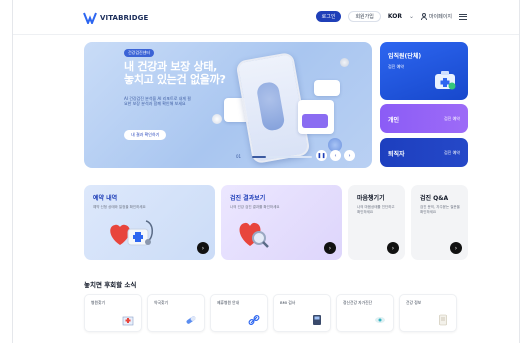  What do you see at coordinates (255, 207) in the screenshot?
I see `results-desc: 나의 건강 검진 결과를 확인하세요` at bounding box center [255, 207].